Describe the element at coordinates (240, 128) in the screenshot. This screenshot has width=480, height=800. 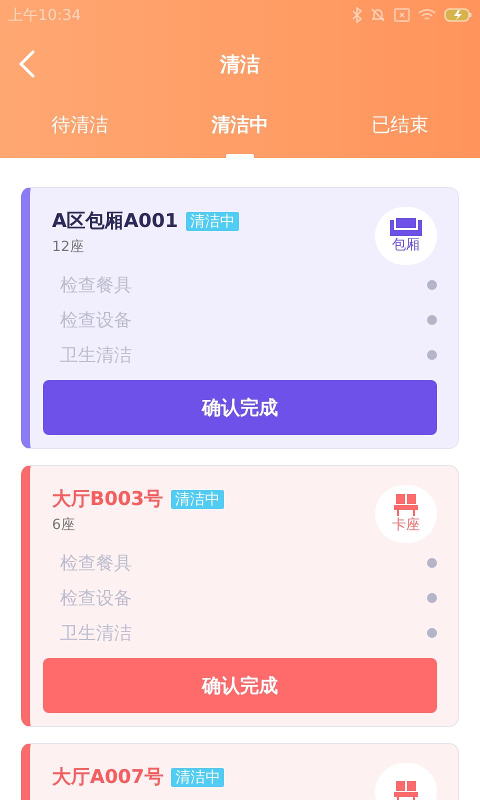
I see `tab: 清洁中` at that location.